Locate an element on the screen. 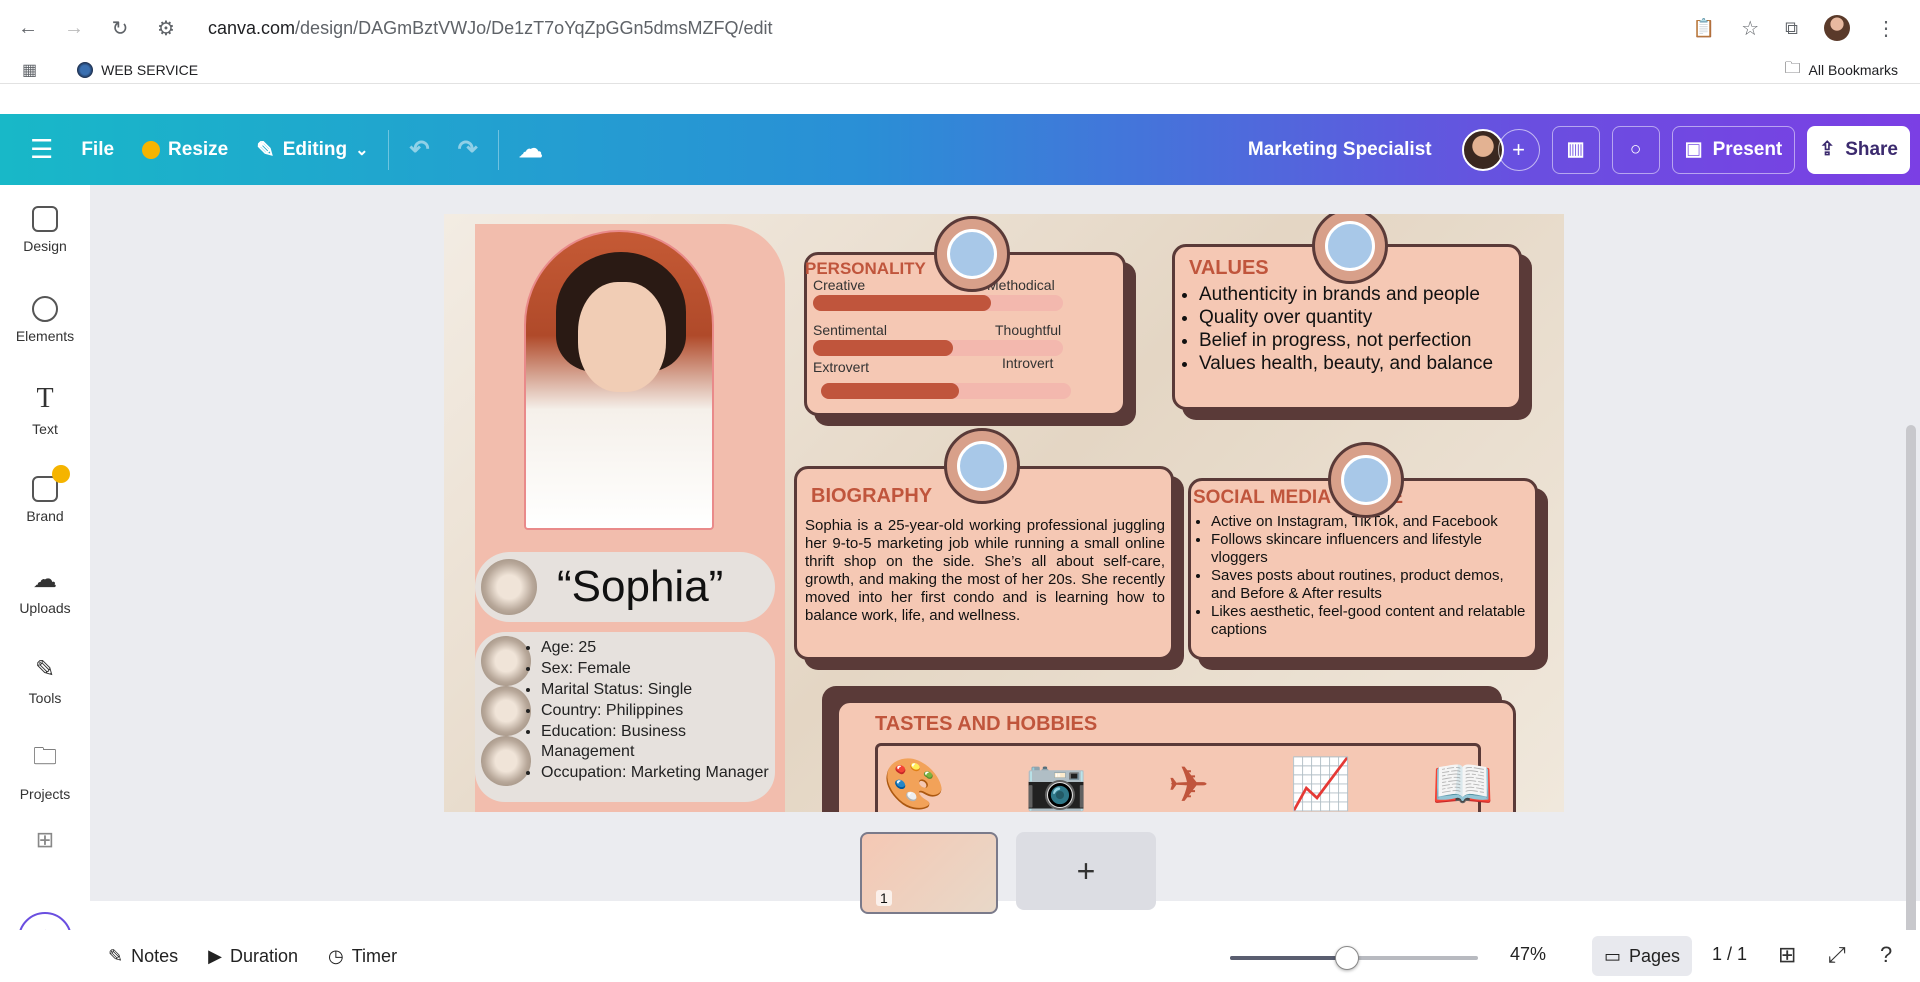  pencil-icon: ✎ is located at coordinates (265, 149).